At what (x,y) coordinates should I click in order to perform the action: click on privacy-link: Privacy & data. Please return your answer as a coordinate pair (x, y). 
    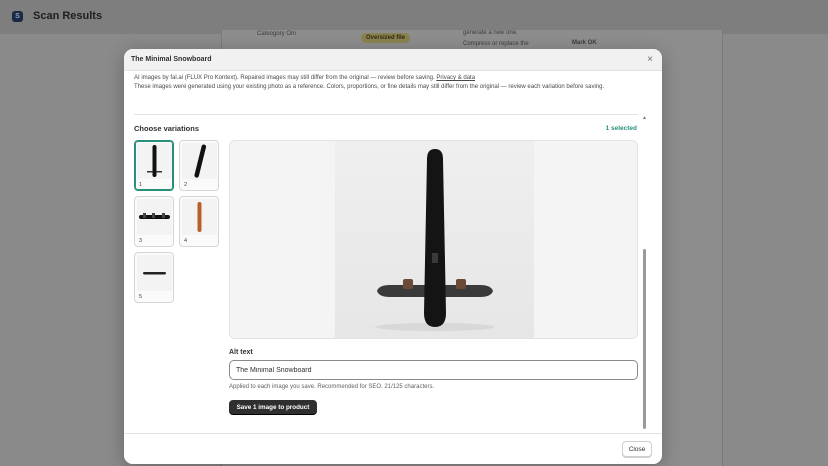
    Looking at the image, I should click on (455, 78).